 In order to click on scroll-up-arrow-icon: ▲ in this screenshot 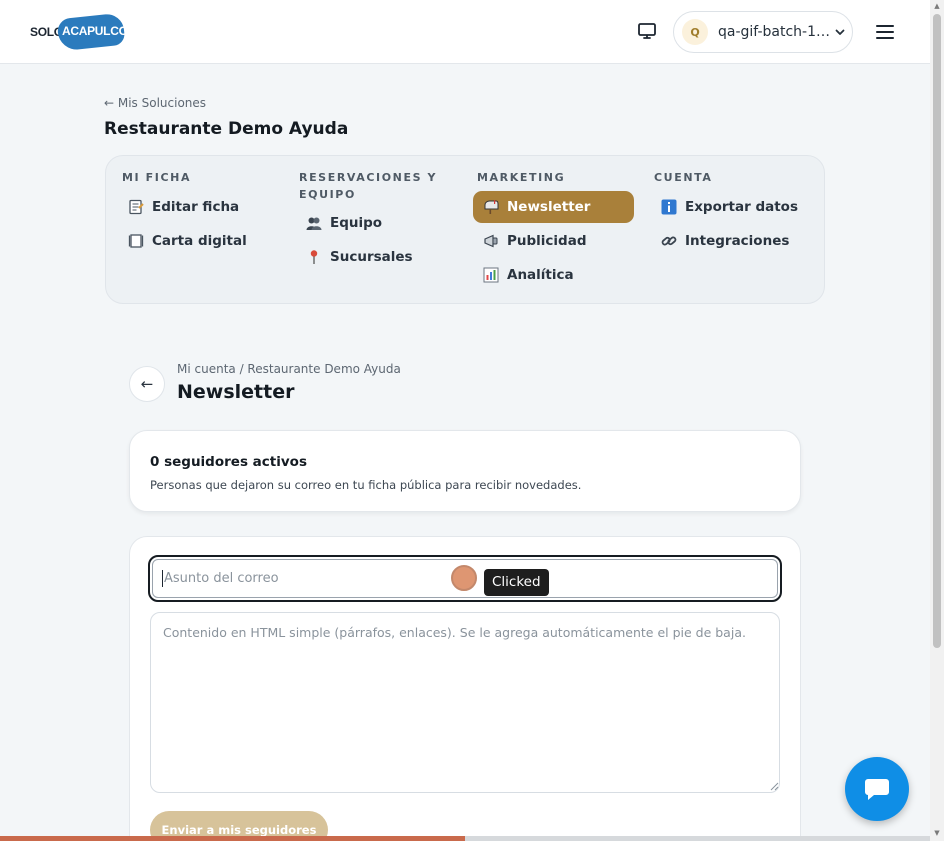, I will do `click(937, 6)`.